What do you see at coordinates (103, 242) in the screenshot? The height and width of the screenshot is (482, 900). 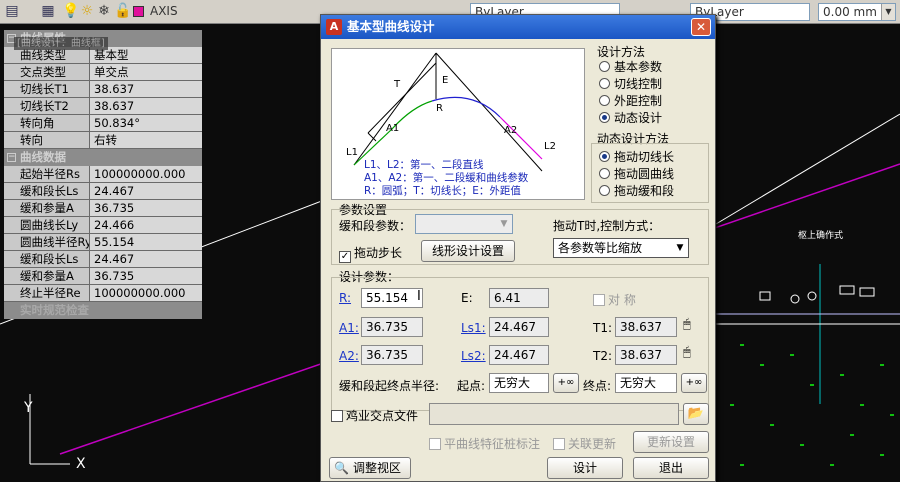 I see `property-row: 圆曲线半径Ry 55.154` at bounding box center [103, 242].